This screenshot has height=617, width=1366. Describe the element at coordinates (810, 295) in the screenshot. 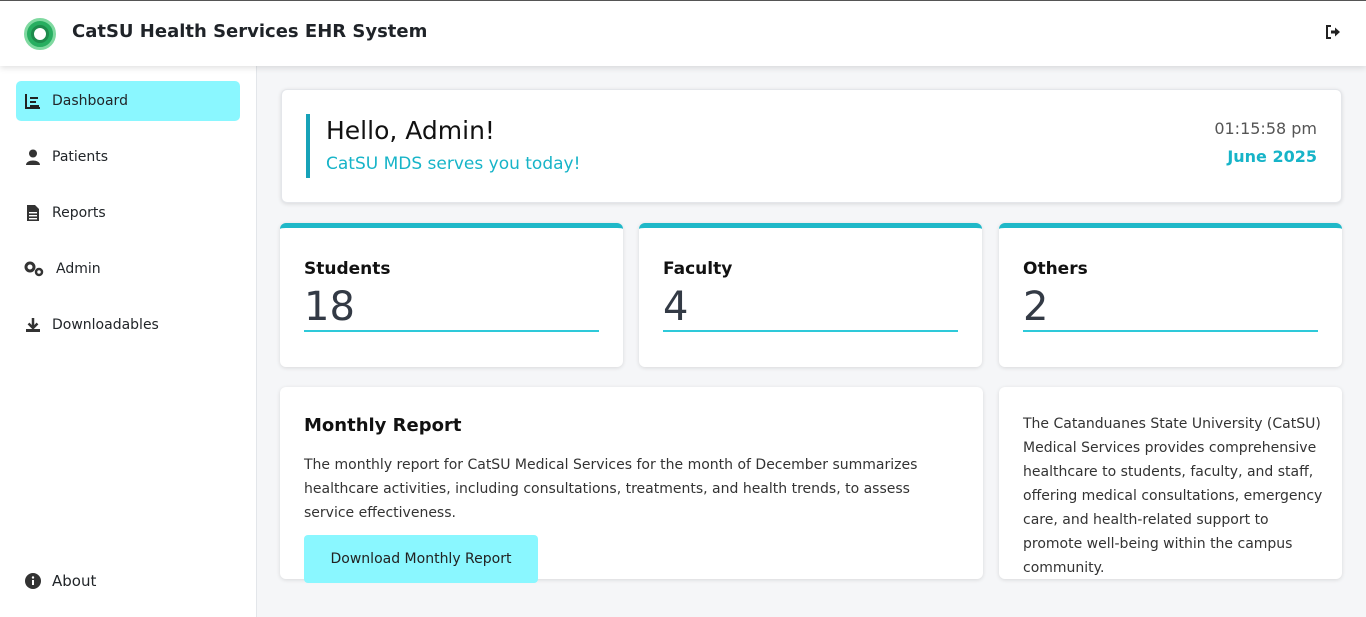

I see `stat-card-faculty: Faculty 4` at that location.